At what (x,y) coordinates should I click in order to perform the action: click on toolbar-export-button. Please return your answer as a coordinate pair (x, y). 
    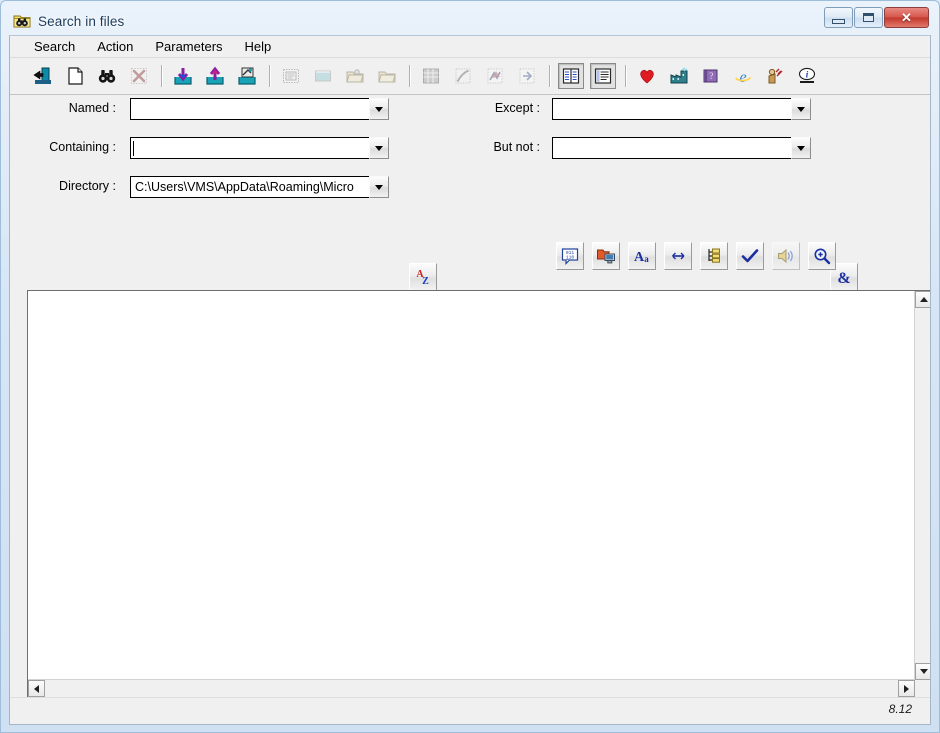
    Looking at the image, I should click on (527, 76).